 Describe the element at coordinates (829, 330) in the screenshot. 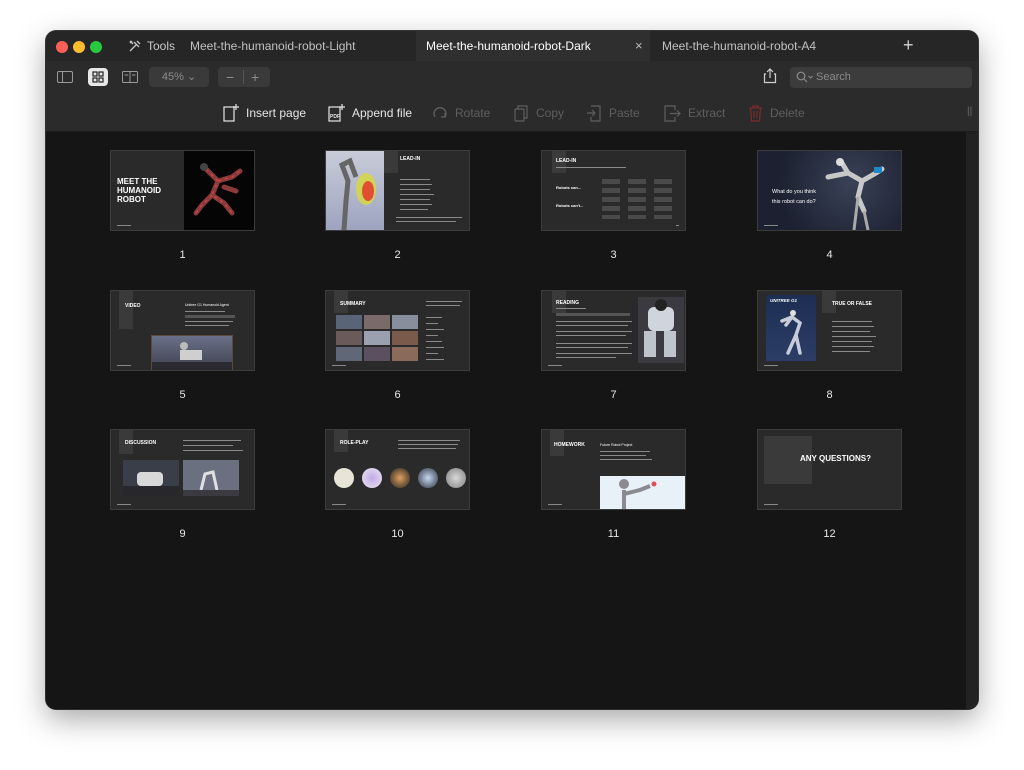

I see `page-thumbnail: UNITREE G1 TRUE OR FALSE` at that location.